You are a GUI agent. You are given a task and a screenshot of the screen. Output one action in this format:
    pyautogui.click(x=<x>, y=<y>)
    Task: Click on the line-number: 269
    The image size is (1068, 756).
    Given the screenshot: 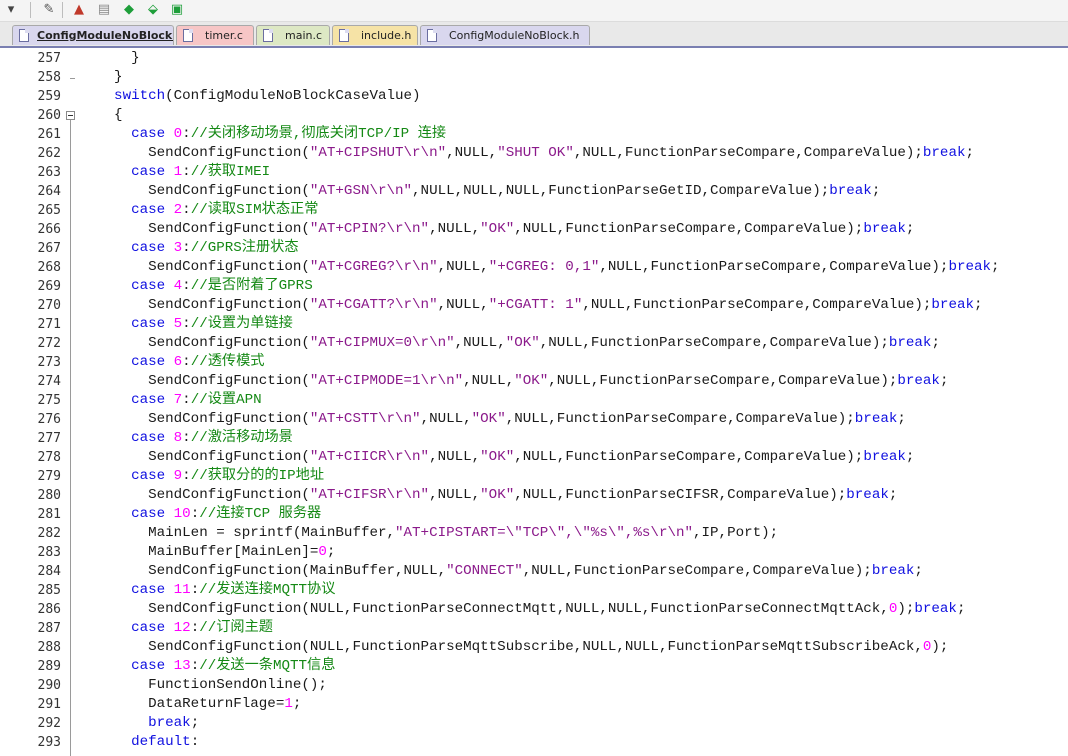 What is the action you would take?
    pyautogui.click(x=49, y=286)
    